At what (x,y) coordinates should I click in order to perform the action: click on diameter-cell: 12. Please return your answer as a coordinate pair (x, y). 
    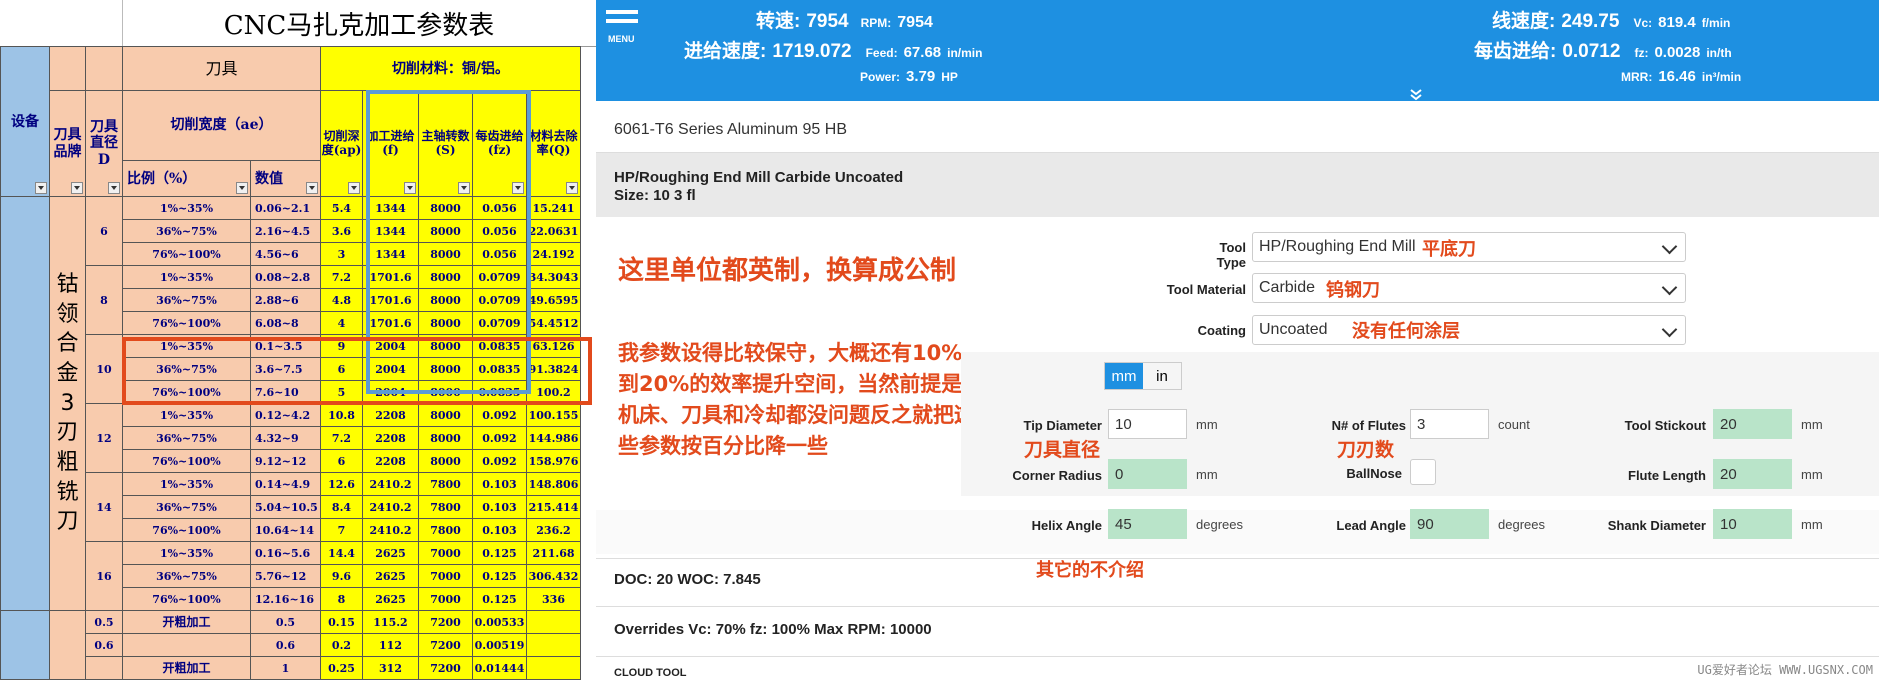
    Looking at the image, I should click on (104, 438).